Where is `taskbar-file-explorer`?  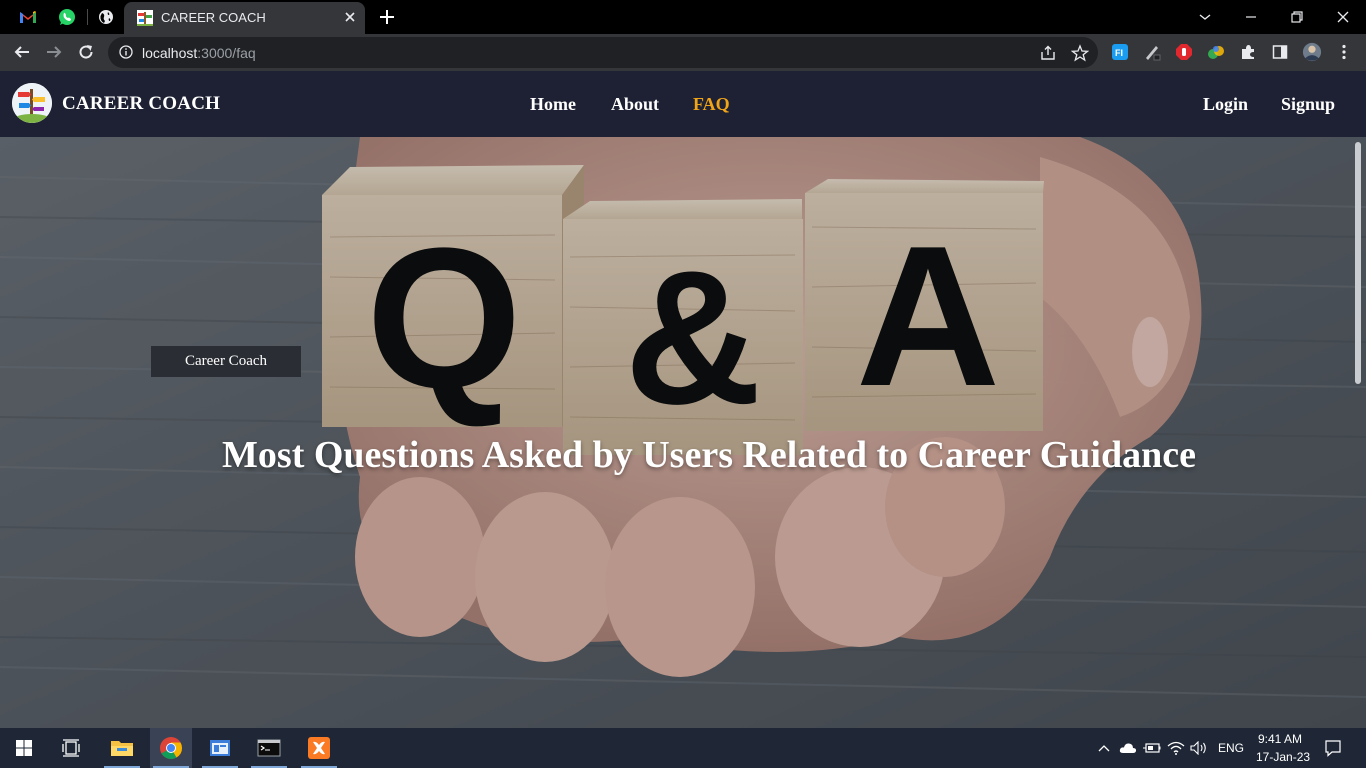
taskbar-file-explorer is located at coordinates (122, 748).